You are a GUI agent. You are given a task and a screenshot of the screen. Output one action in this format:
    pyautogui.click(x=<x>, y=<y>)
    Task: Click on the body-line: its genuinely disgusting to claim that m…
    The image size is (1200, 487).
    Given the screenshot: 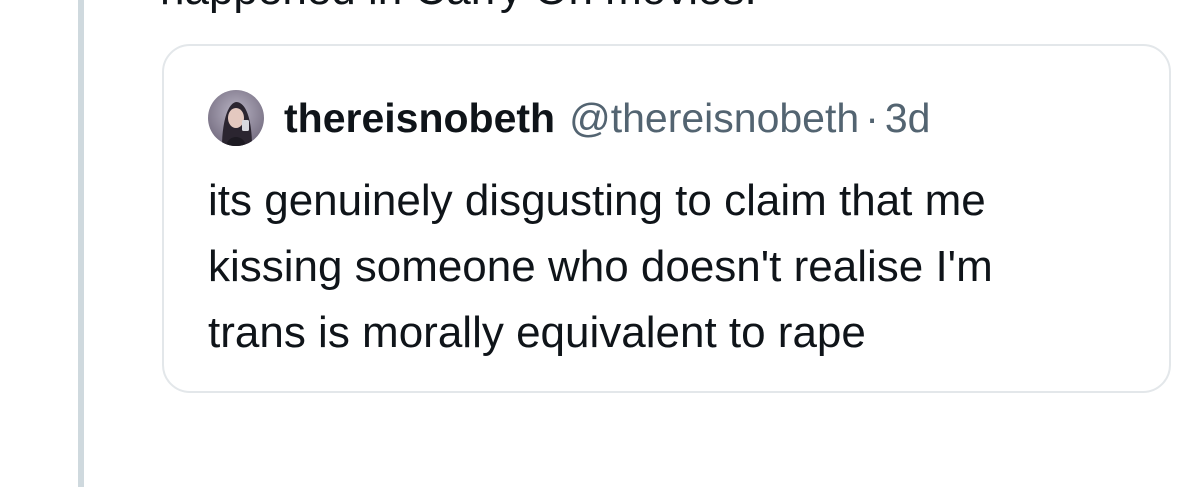 What is the action you would take?
    pyautogui.click(x=597, y=200)
    